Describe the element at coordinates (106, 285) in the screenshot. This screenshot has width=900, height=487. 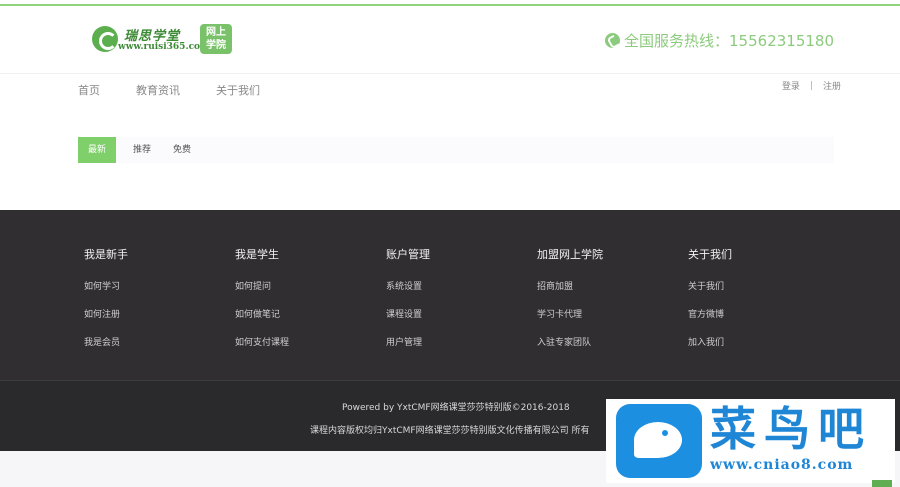
I see `footer-link: 如何学习` at that location.